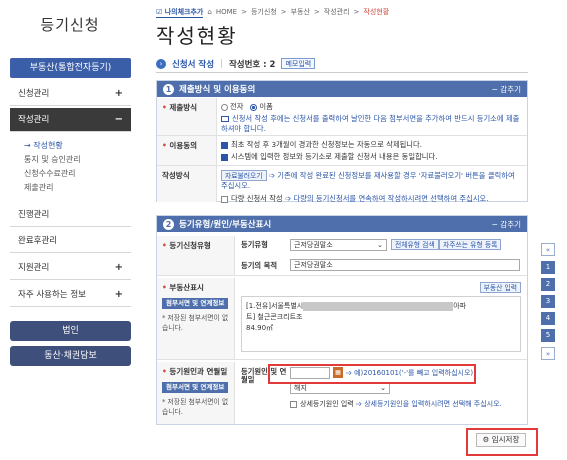  Describe the element at coordinates (548, 335) in the screenshot. I see `nav-section-5: 5` at that location.